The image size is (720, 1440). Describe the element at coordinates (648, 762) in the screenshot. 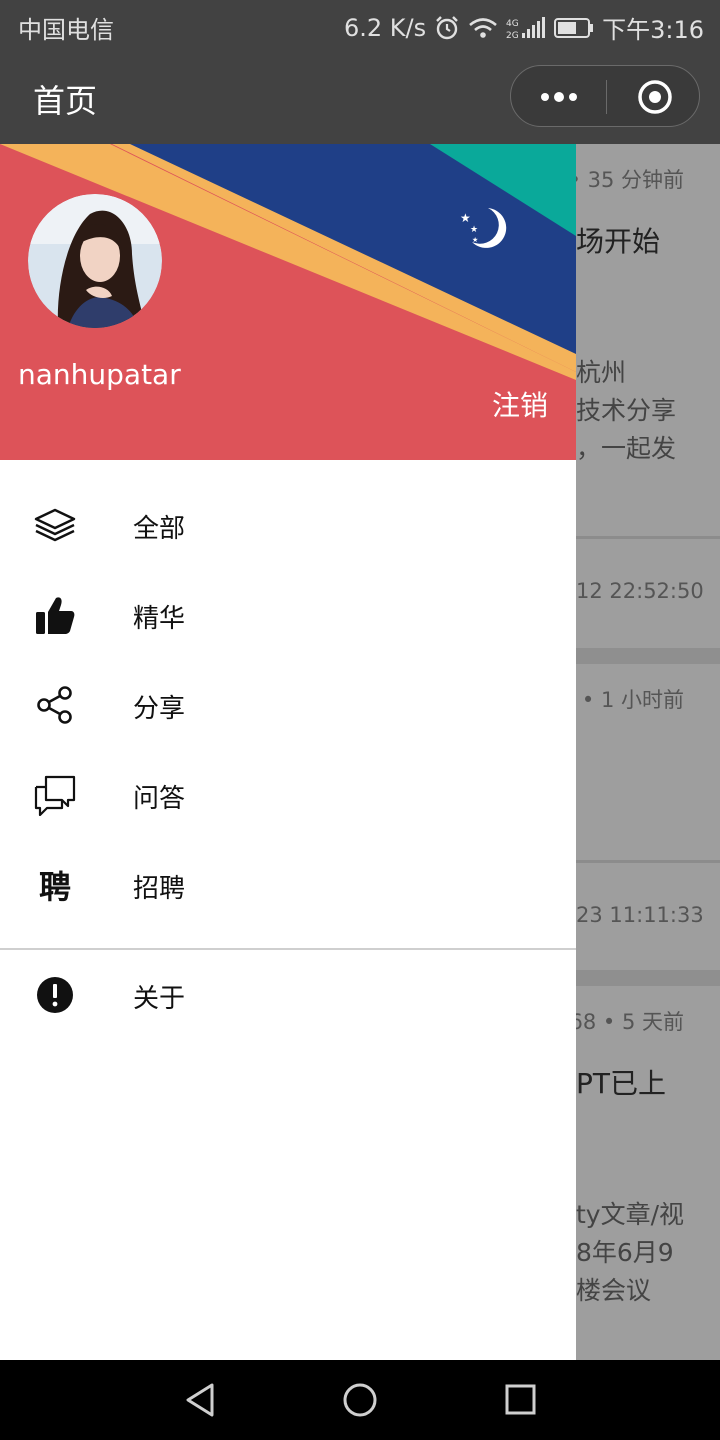

I see `feed-card: • 1 小时前` at that location.